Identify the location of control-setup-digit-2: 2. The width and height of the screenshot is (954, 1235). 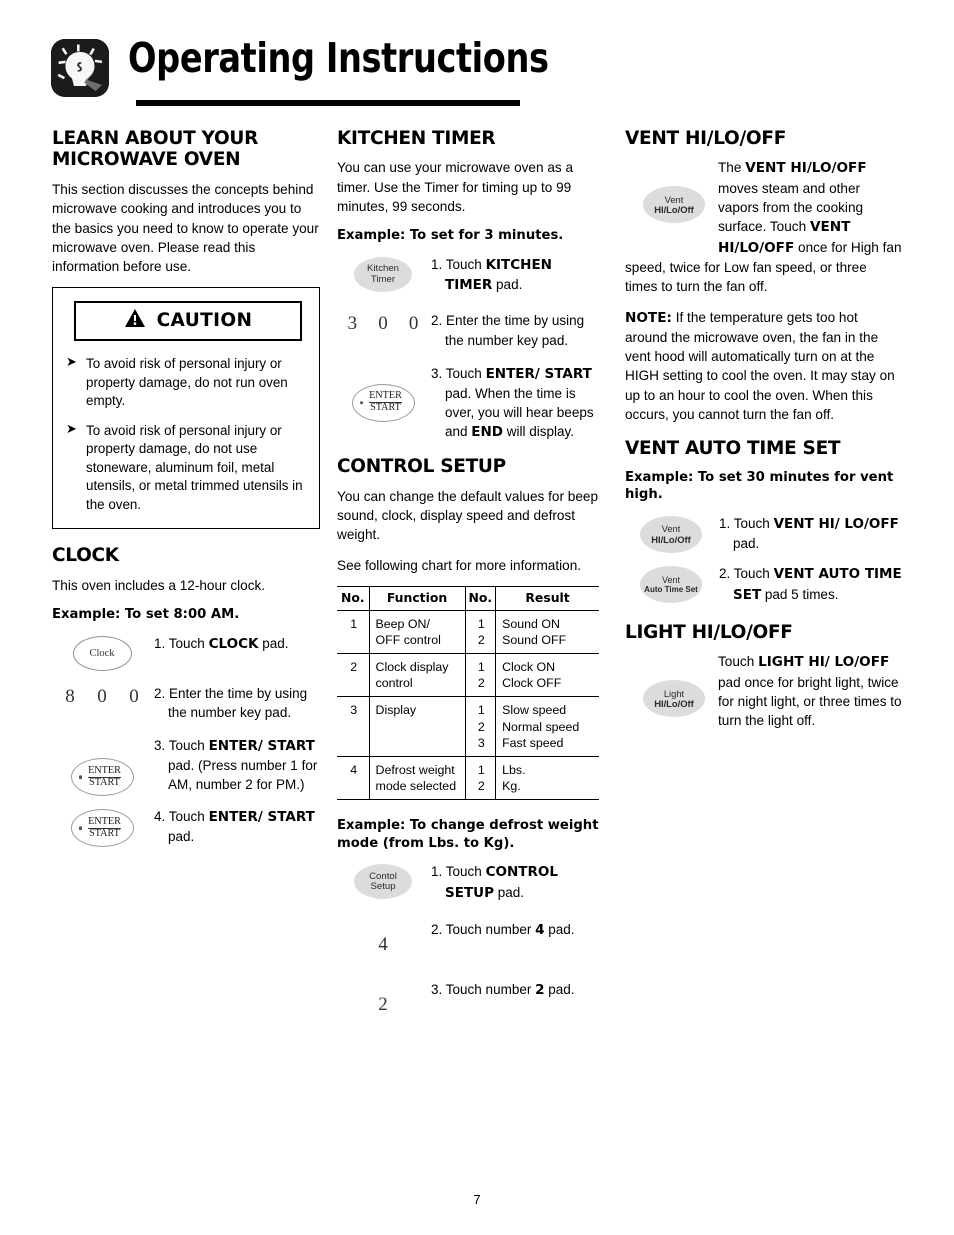
(383, 1004).